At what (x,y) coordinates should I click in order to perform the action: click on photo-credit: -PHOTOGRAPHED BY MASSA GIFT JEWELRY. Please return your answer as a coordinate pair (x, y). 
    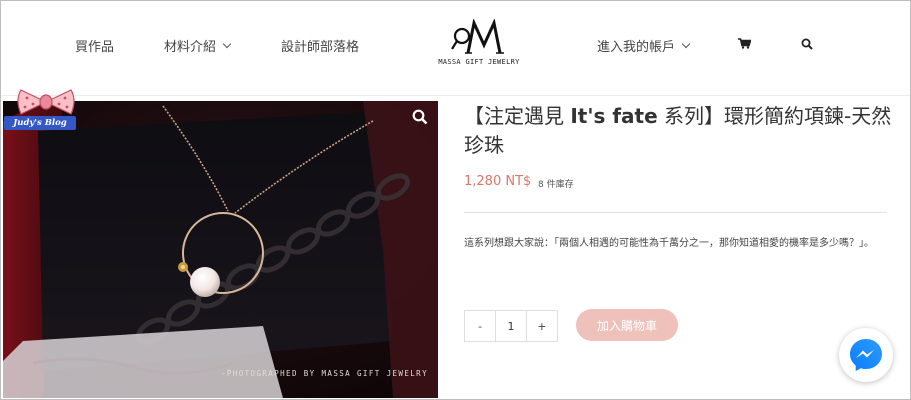
    Looking at the image, I should click on (324, 373).